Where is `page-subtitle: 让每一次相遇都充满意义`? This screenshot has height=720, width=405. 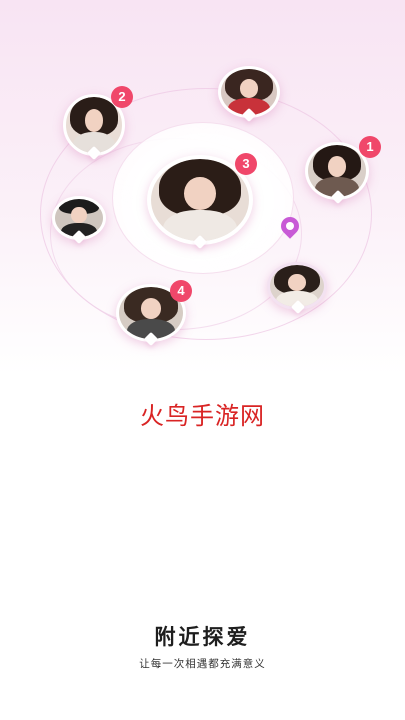
page-subtitle: 让每一次相遇都充满意义 is located at coordinates (202, 664).